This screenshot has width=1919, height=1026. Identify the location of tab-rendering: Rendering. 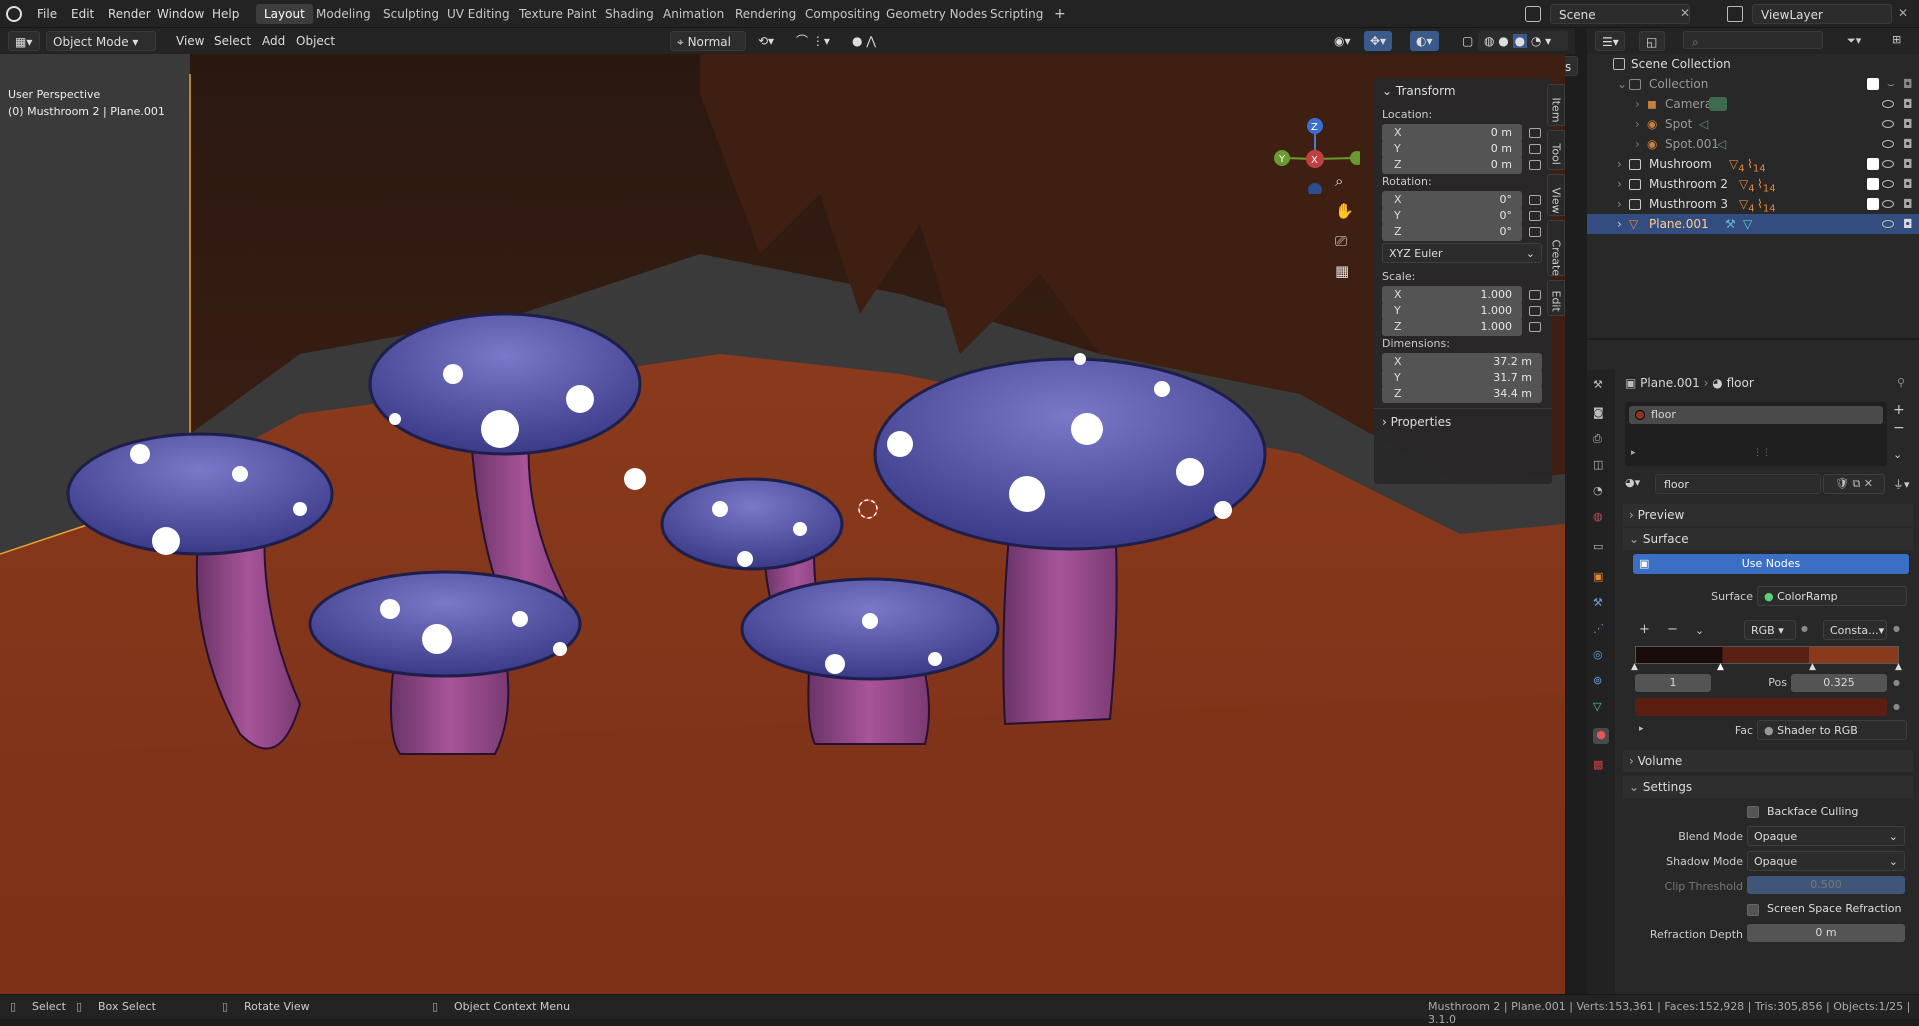
(765, 14).